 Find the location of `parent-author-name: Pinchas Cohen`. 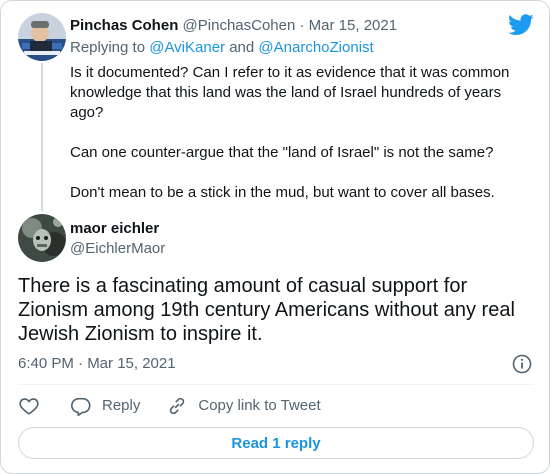

parent-author-name: Pinchas Cohen is located at coordinates (124, 25).